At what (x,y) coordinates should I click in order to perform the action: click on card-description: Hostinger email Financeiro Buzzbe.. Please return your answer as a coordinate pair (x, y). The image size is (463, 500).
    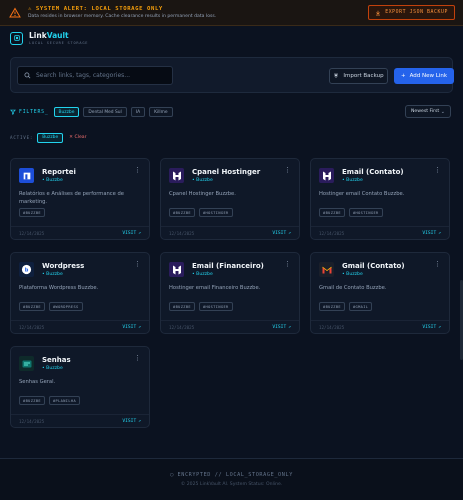
    Looking at the image, I should click on (215, 288).